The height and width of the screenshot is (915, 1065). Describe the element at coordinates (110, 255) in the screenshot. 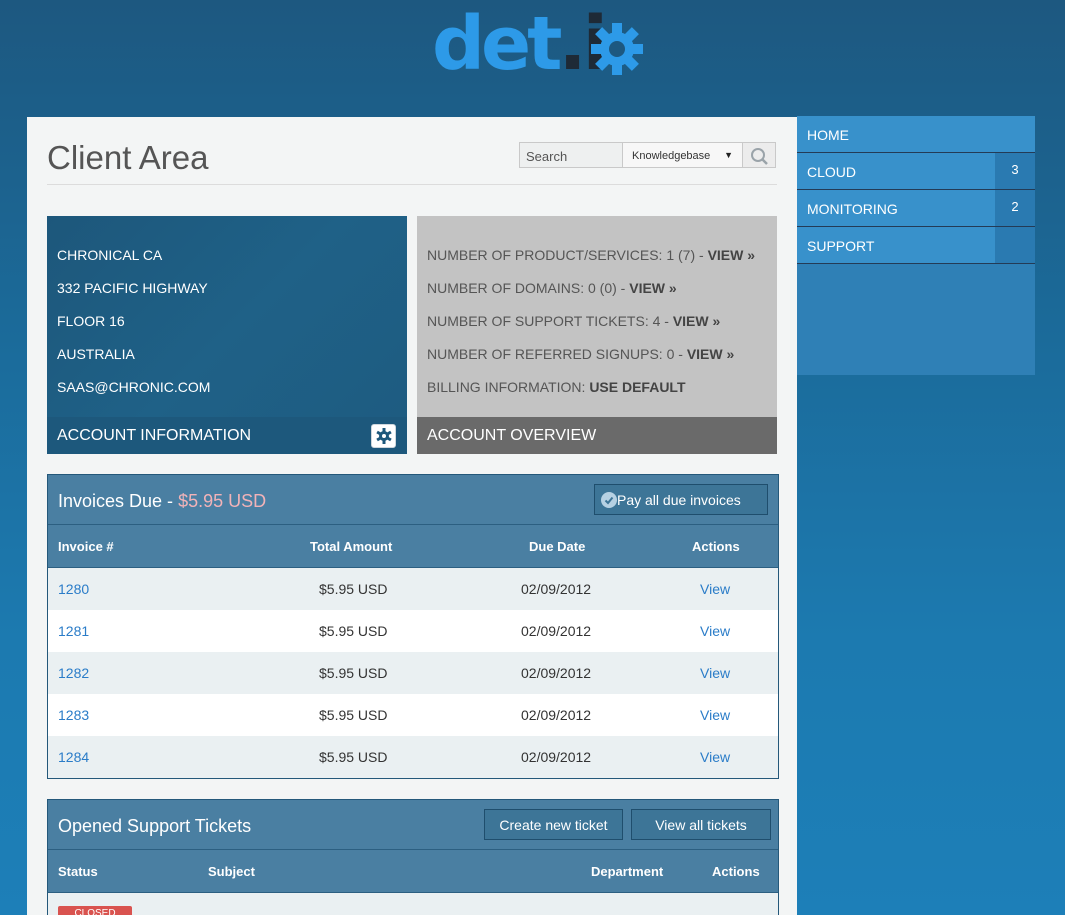

I see `account-company: CHRONICAL CA` at that location.